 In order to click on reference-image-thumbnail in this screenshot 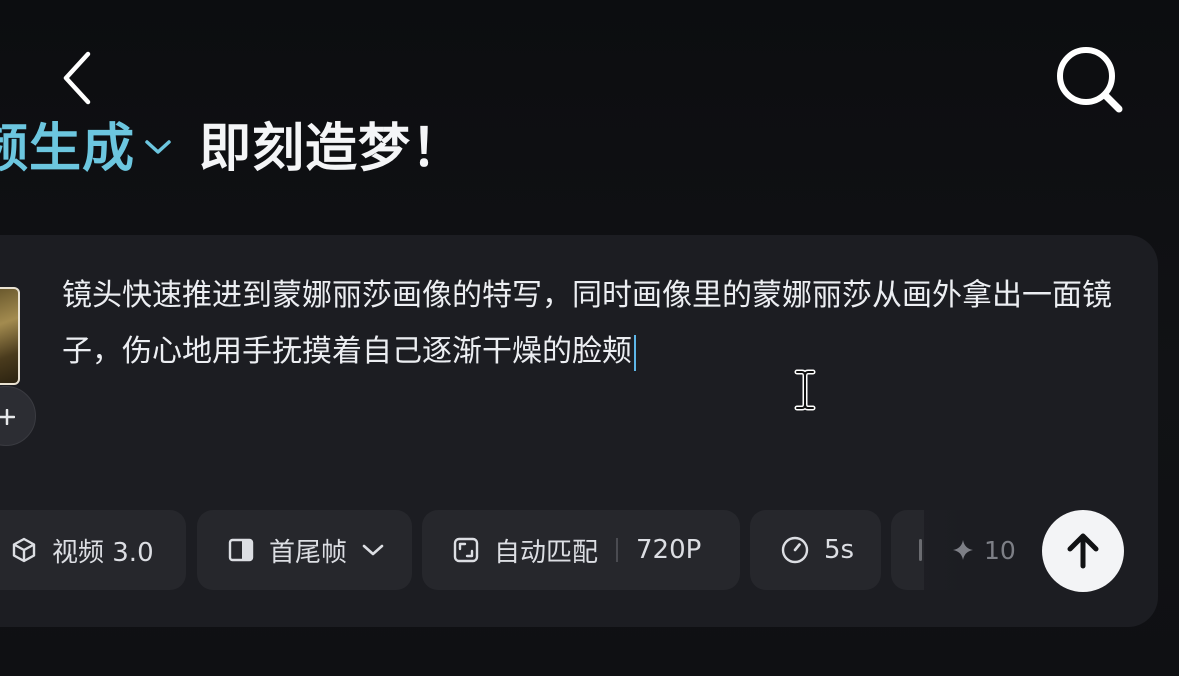, I will do `click(10, 336)`.